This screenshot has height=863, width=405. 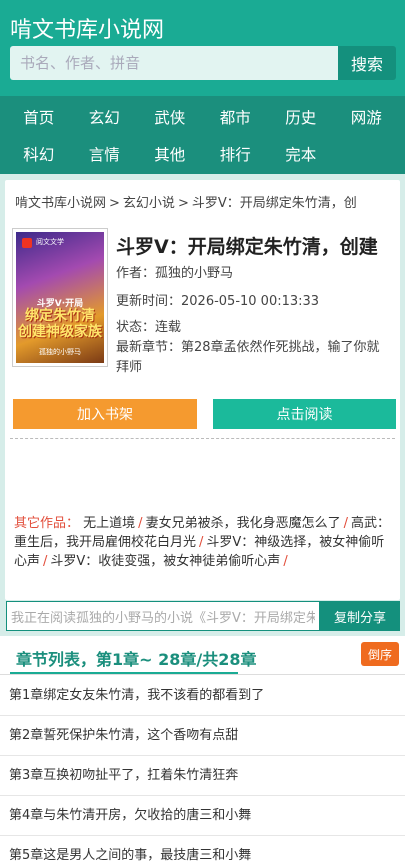 I want to click on breadcrumb: 啃文书库小说网 > 玄幻小说 > 斗罗V：开局绑定朱竹清，创, so click(x=199, y=201).